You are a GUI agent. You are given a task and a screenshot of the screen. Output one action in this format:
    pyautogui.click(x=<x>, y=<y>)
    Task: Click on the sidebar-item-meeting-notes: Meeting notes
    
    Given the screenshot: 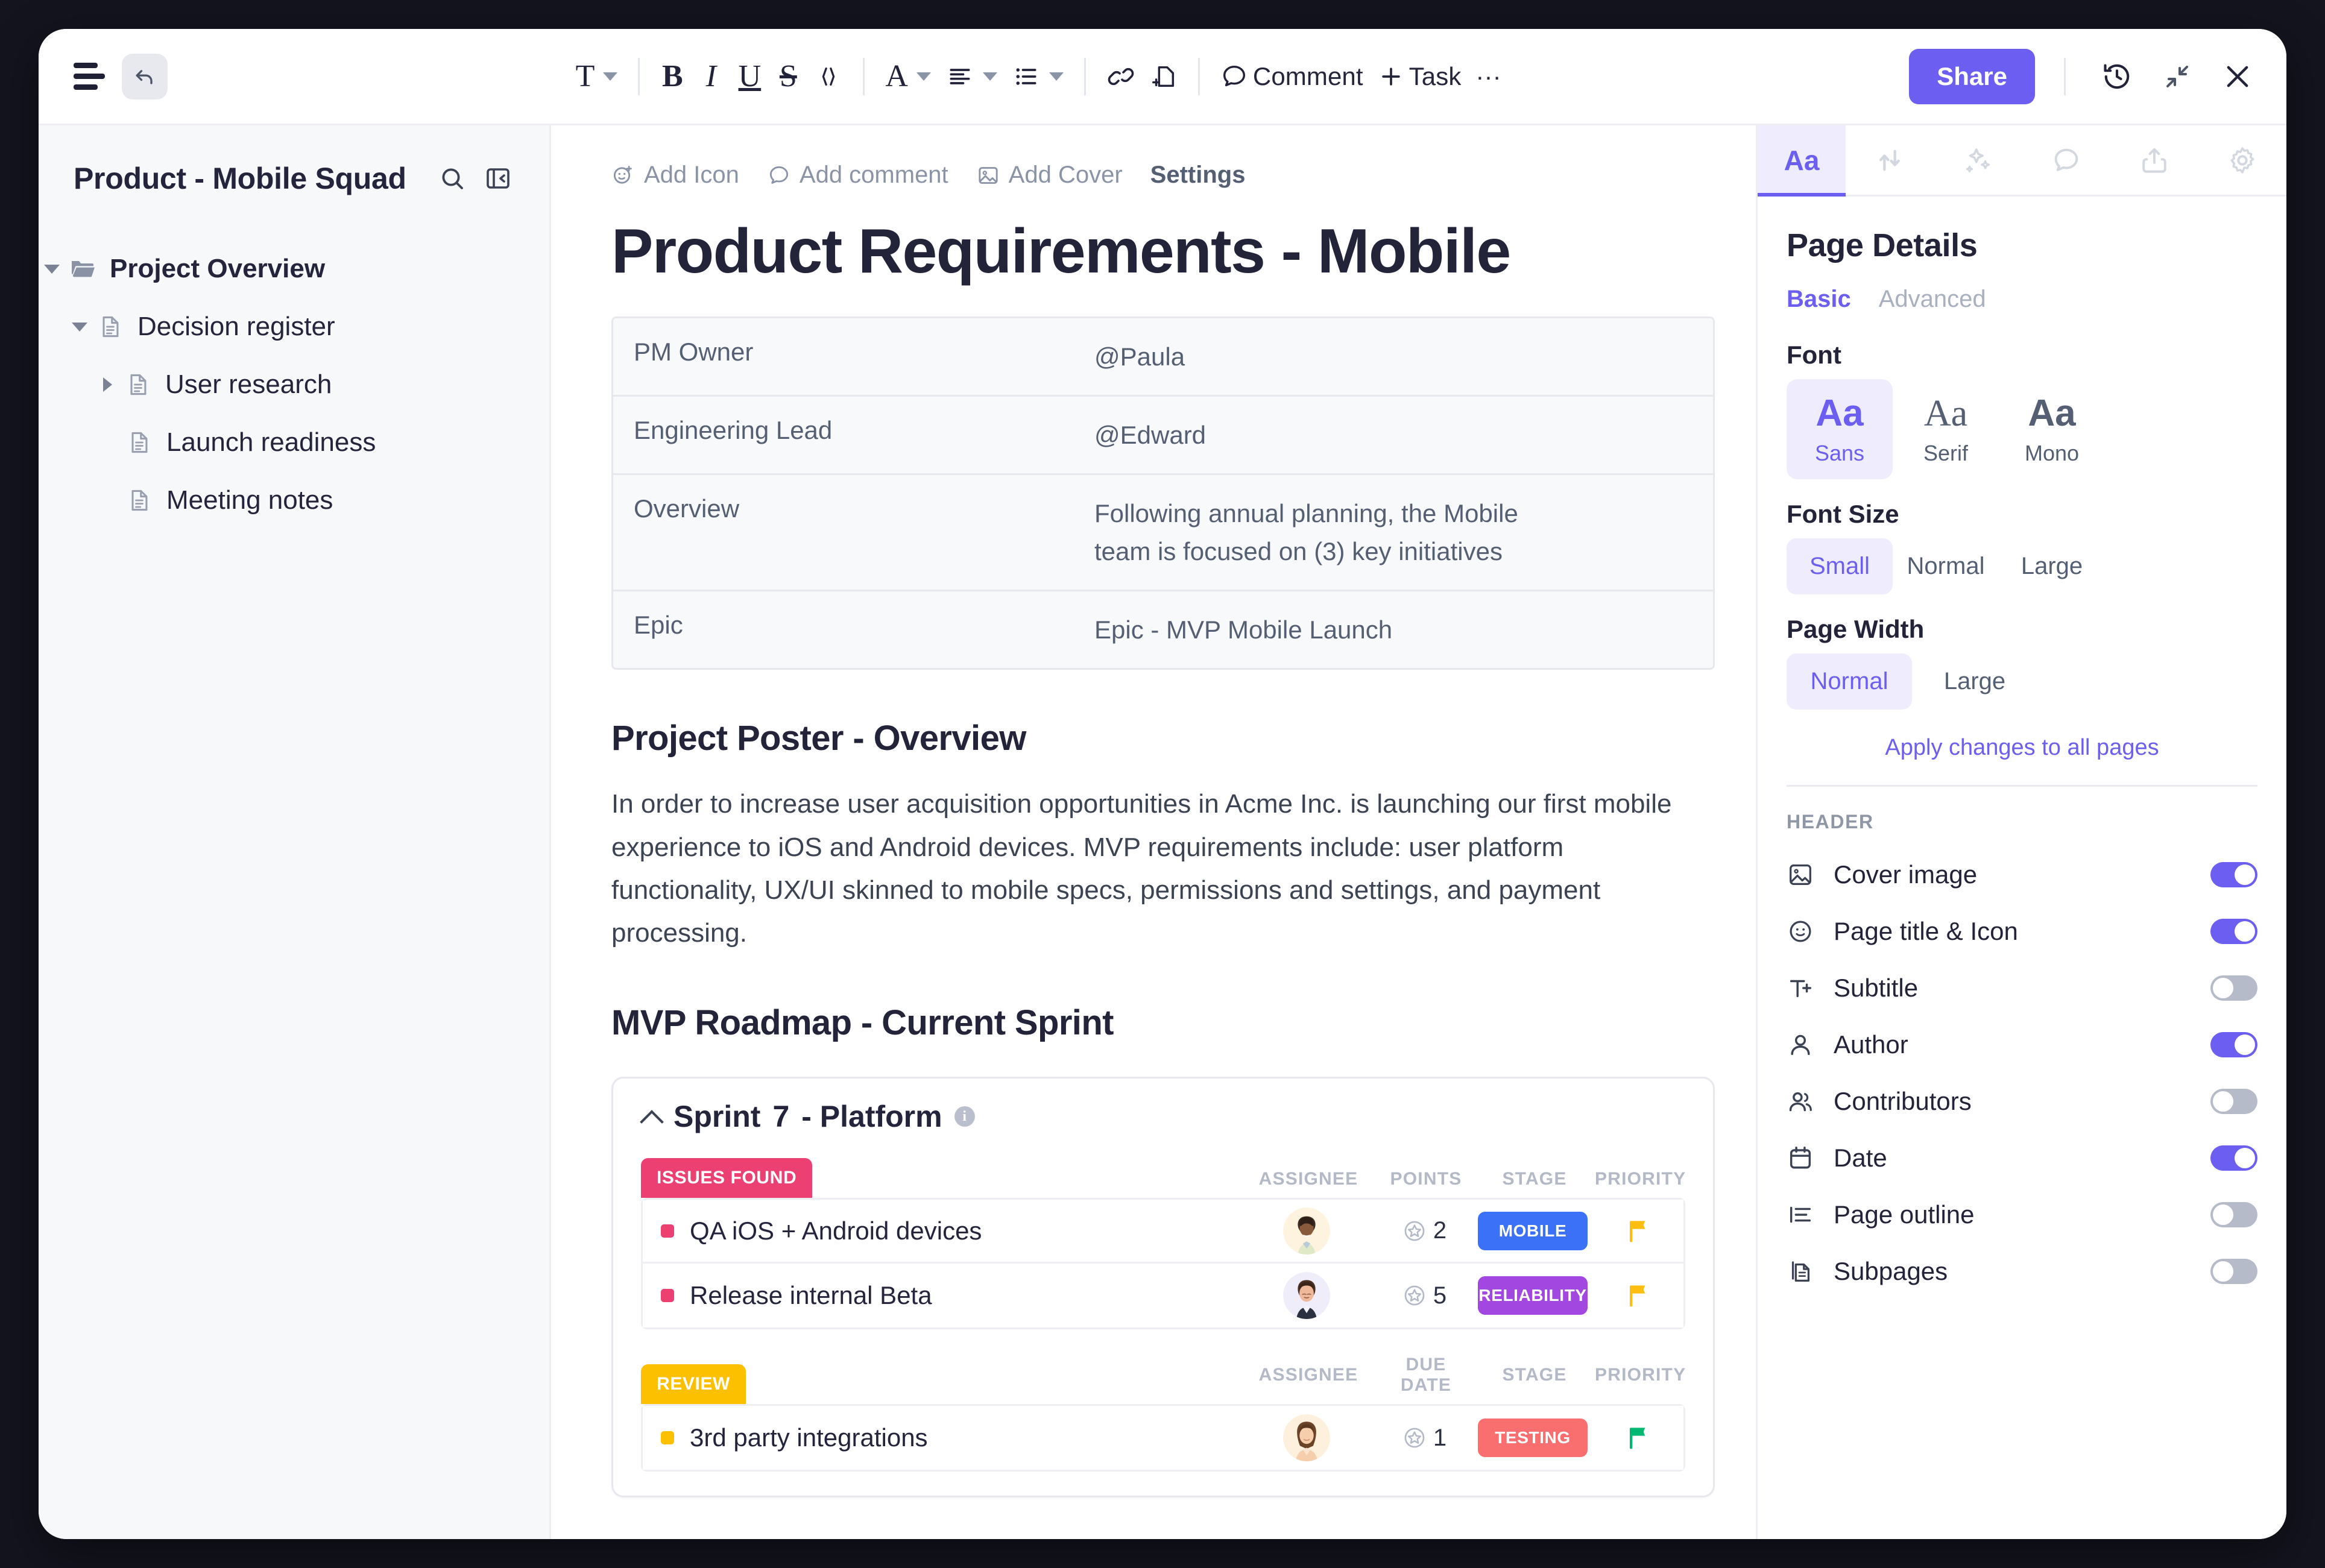 What is the action you would take?
    pyautogui.click(x=294, y=500)
    